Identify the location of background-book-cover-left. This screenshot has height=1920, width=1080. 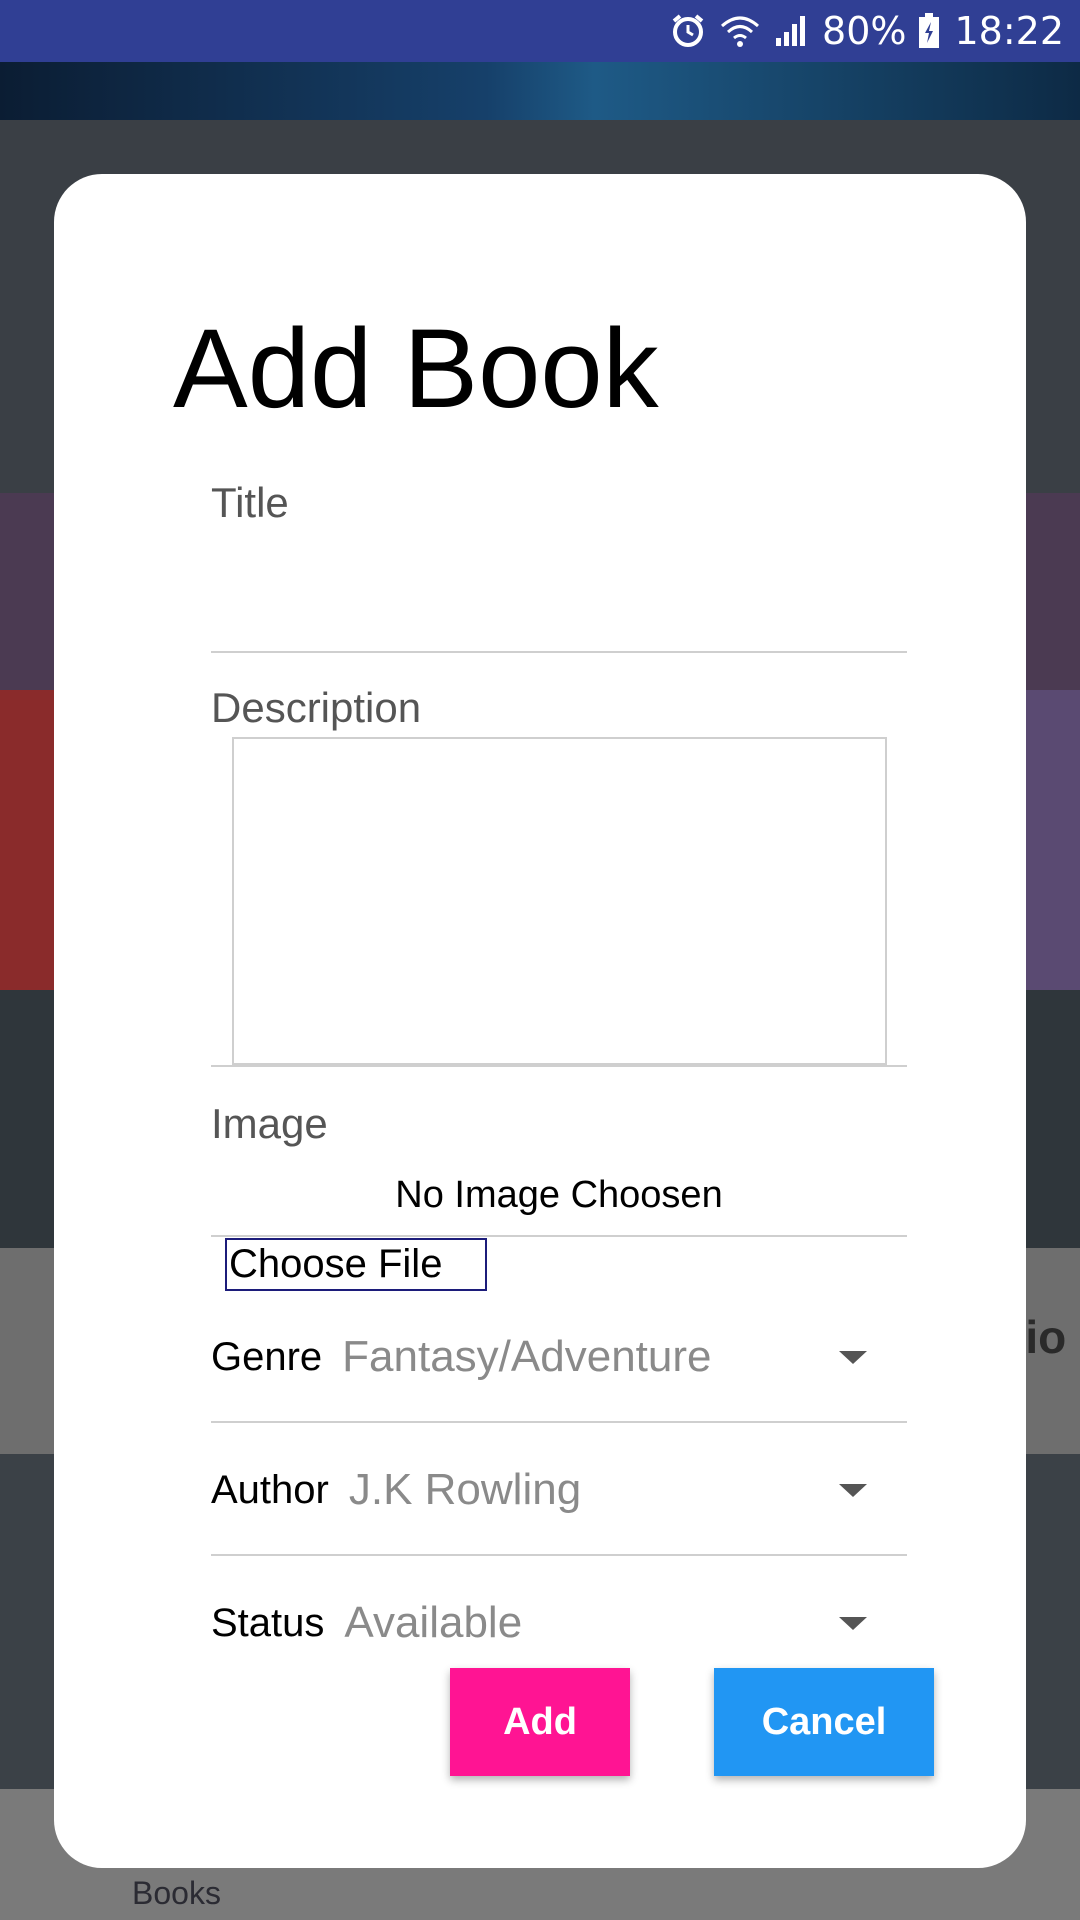
(30, 840).